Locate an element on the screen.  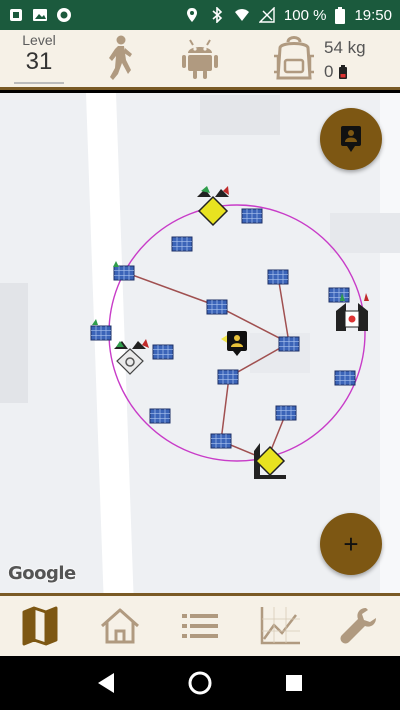
battery-percent: 100 % is located at coordinates (305, 15).